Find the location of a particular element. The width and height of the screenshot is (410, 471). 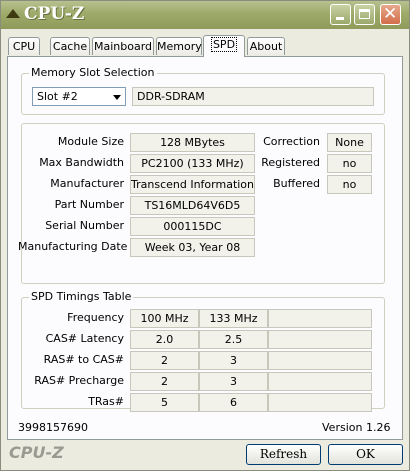

correction-value: None is located at coordinates (349, 142).